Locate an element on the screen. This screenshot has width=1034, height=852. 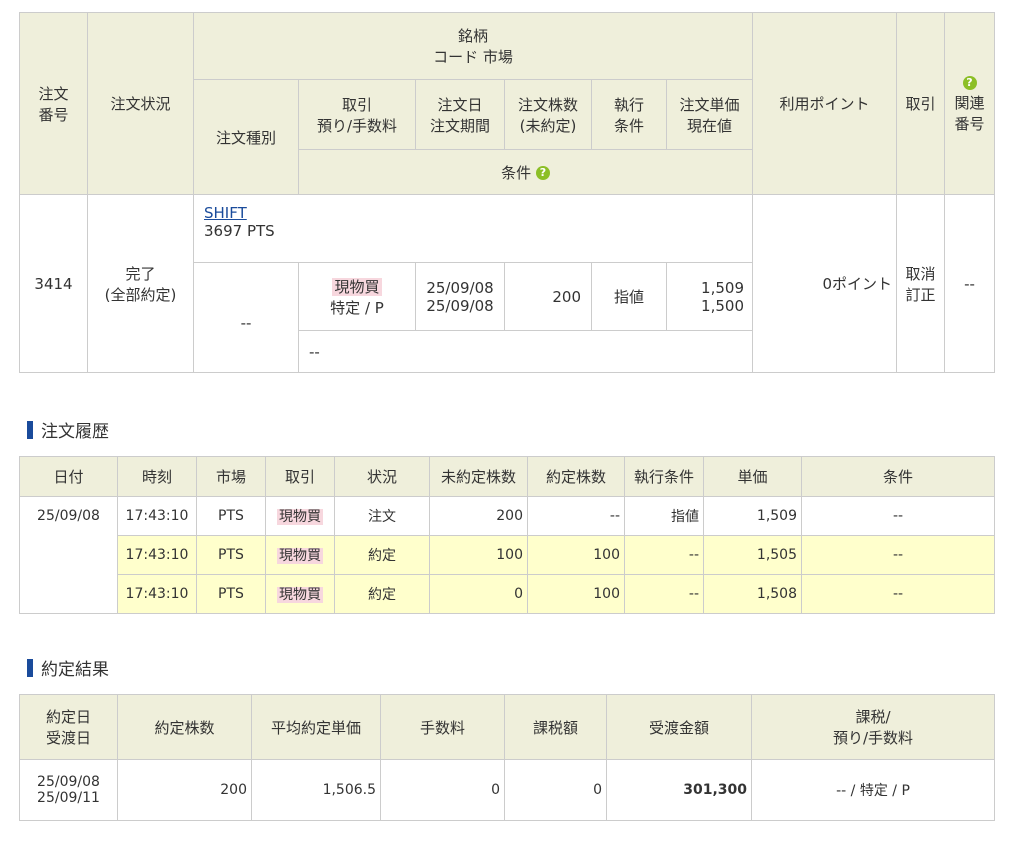
res-col-amount: 受渡金額 is located at coordinates (679, 727).